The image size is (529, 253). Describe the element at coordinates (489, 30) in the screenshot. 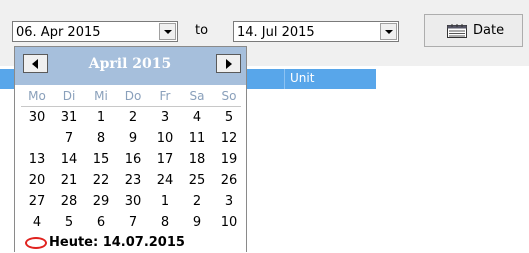

I see `date-button-label: Date` at that location.